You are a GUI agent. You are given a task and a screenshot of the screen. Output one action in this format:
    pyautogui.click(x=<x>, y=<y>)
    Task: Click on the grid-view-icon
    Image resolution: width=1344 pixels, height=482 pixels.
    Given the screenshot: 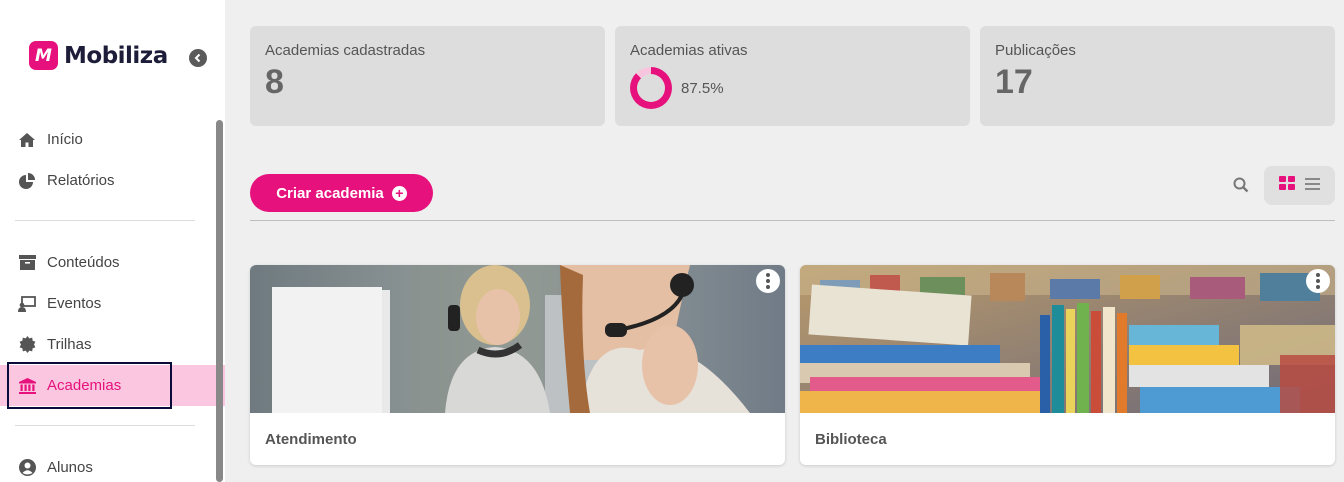 What is the action you would take?
    pyautogui.click(x=1287, y=185)
    